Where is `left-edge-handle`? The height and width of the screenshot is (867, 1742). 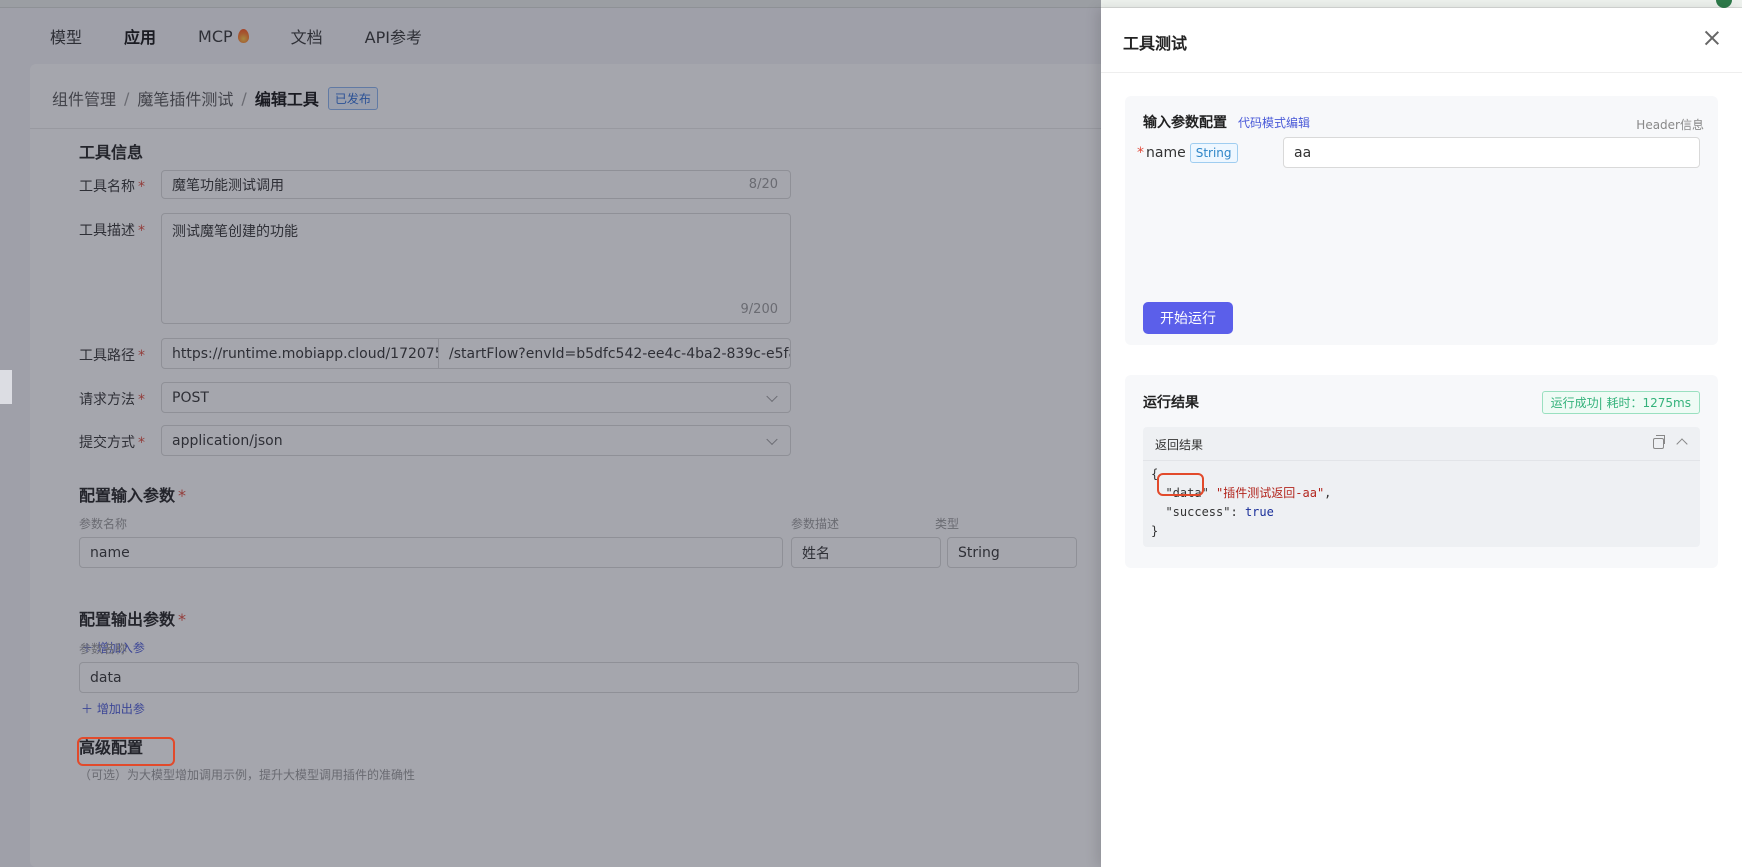 left-edge-handle is located at coordinates (6, 387).